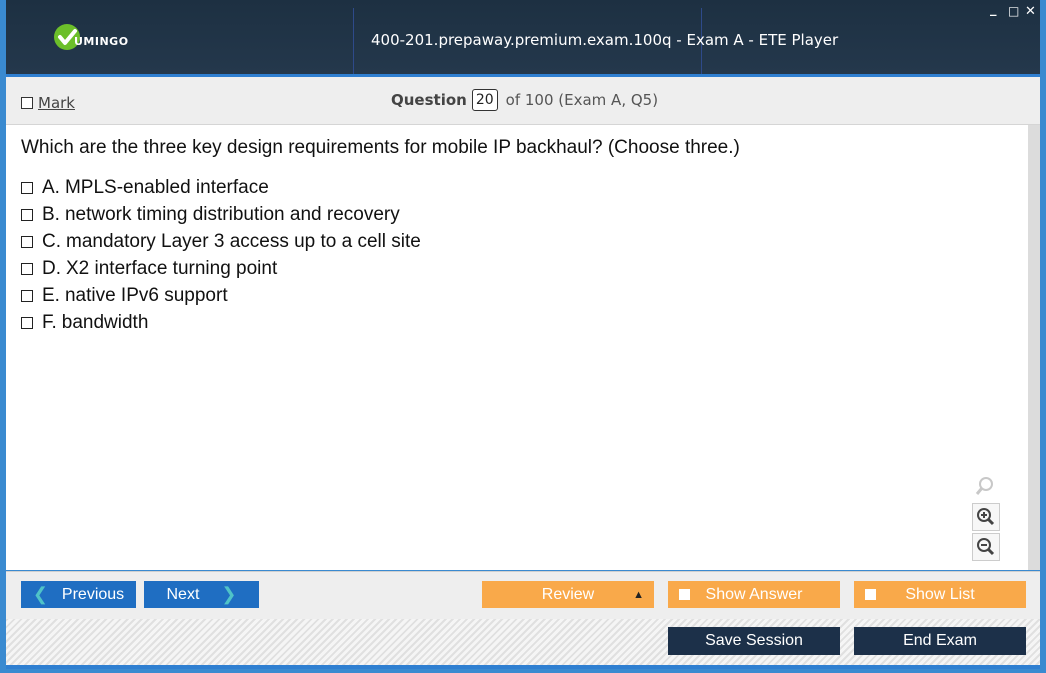  What do you see at coordinates (56, 103) in the screenshot?
I see `mark-label: Mark` at bounding box center [56, 103].